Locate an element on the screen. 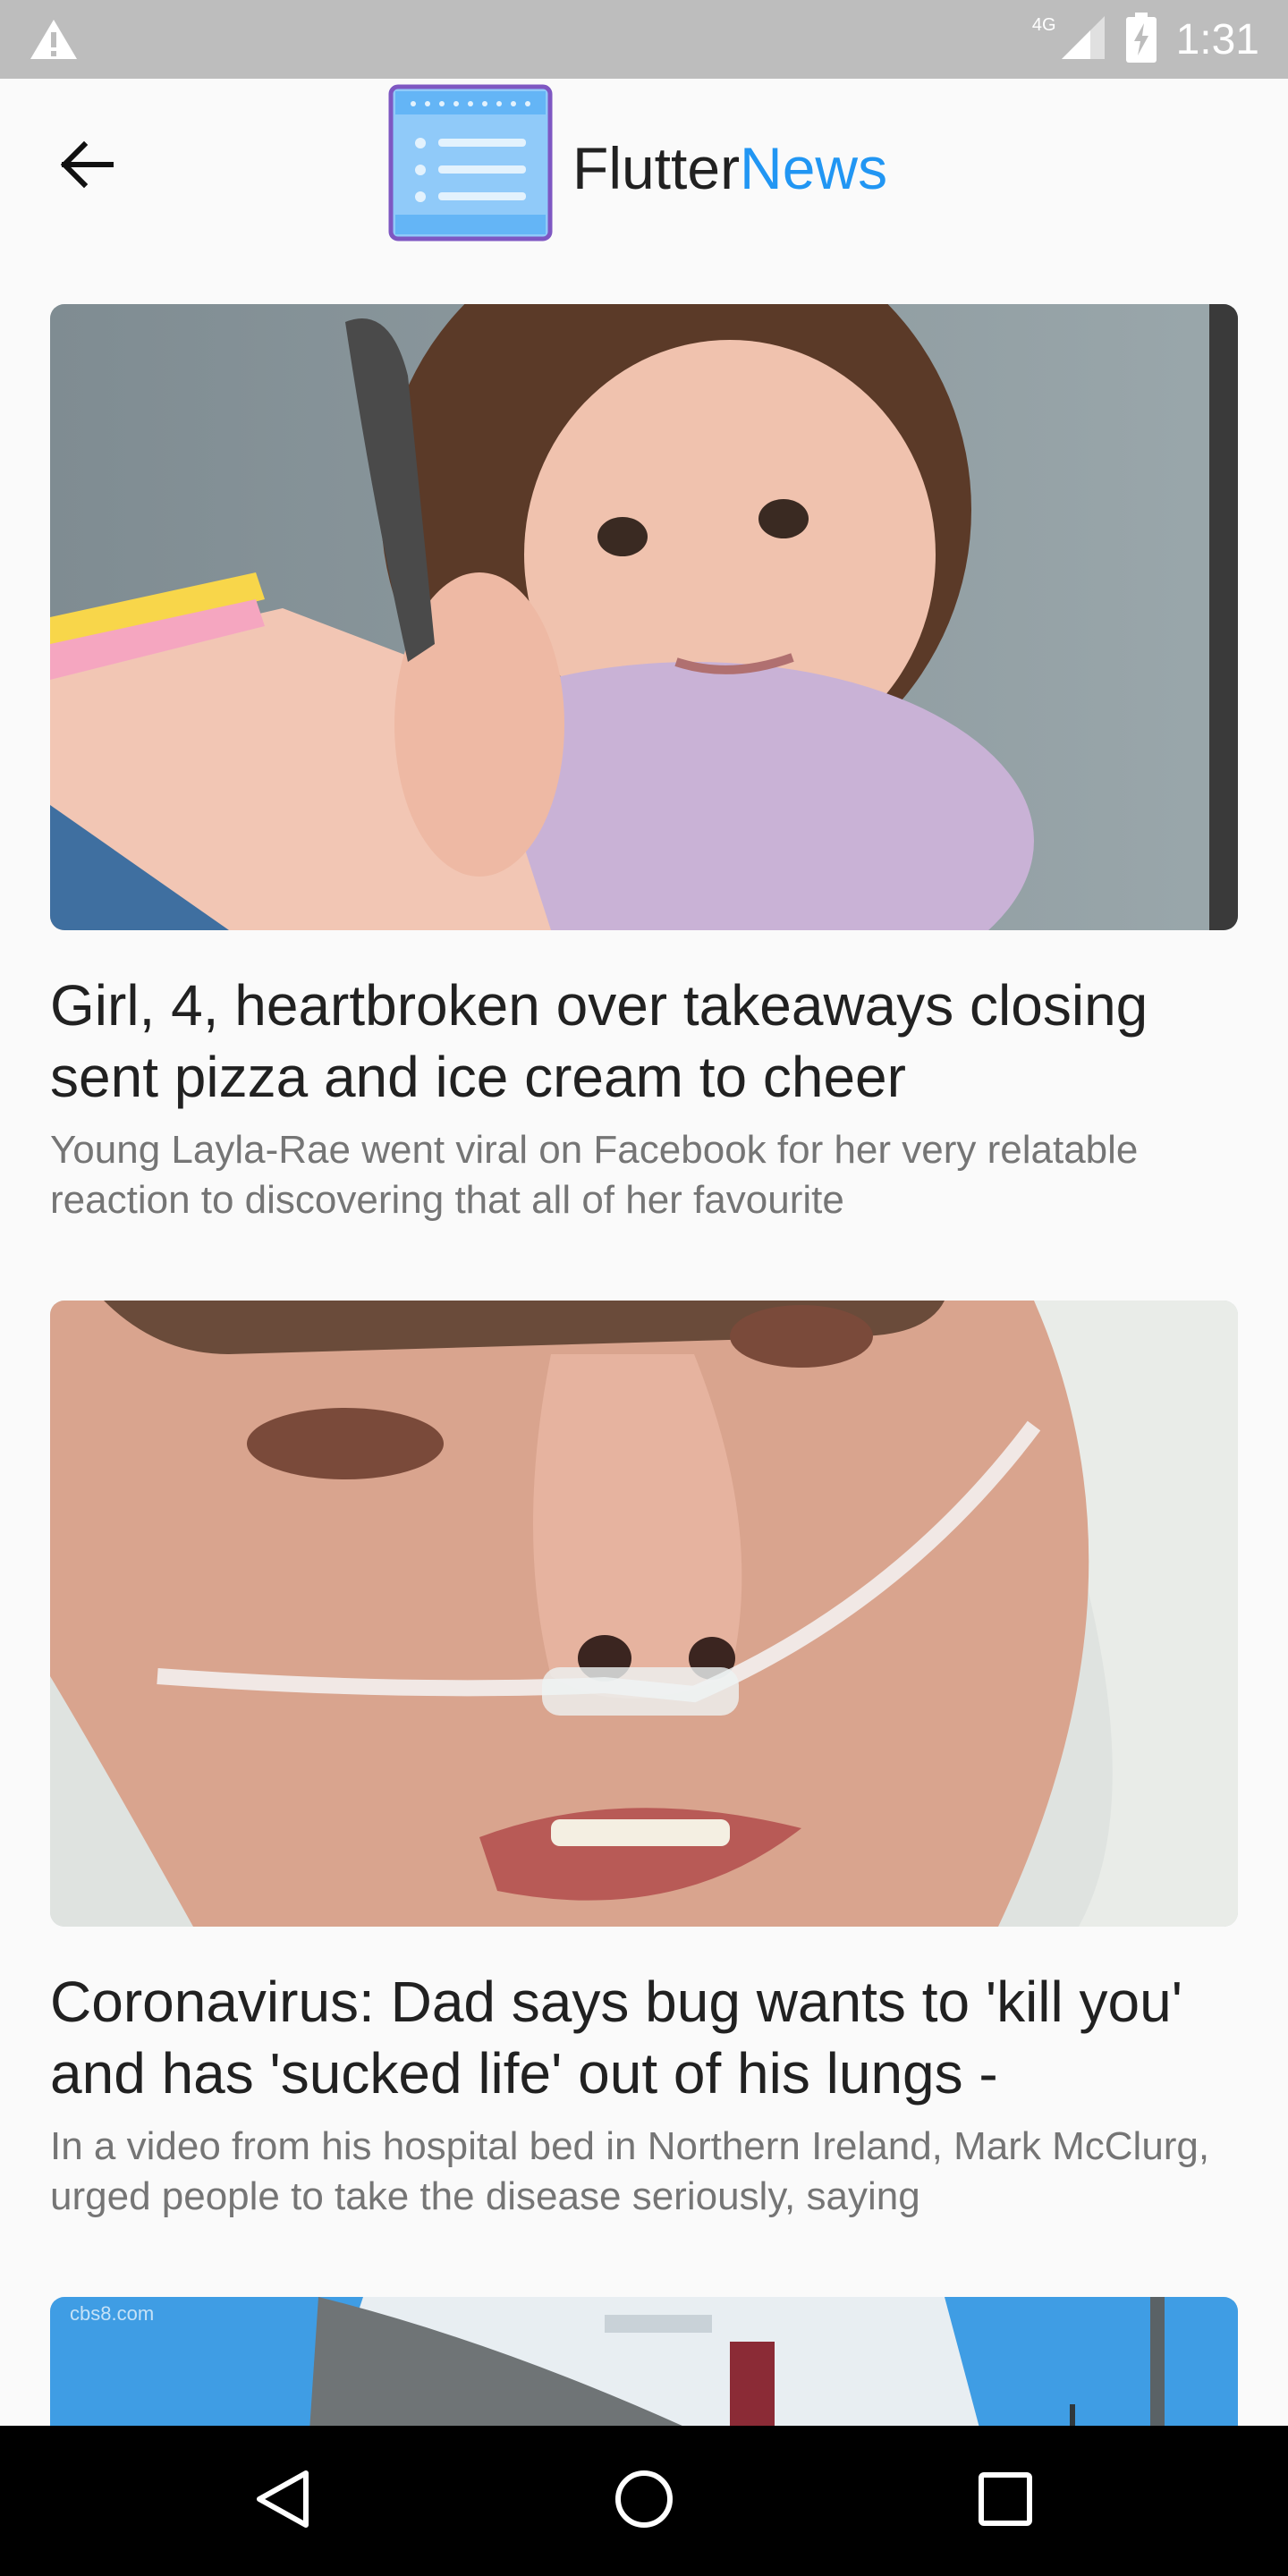 This screenshot has width=1288, height=2576. nav-recents-icon is located at coordinates (1005, 2501).